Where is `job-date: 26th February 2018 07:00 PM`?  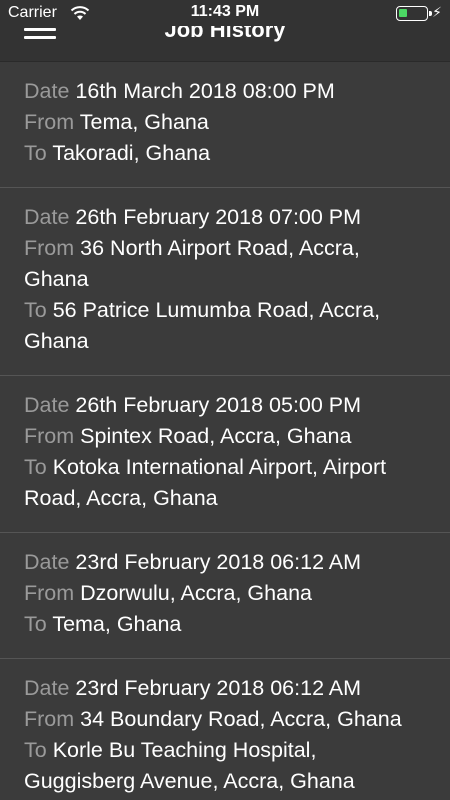
job-date: 26th February 2018 07:00 PM is located at coordinates (218, 217).